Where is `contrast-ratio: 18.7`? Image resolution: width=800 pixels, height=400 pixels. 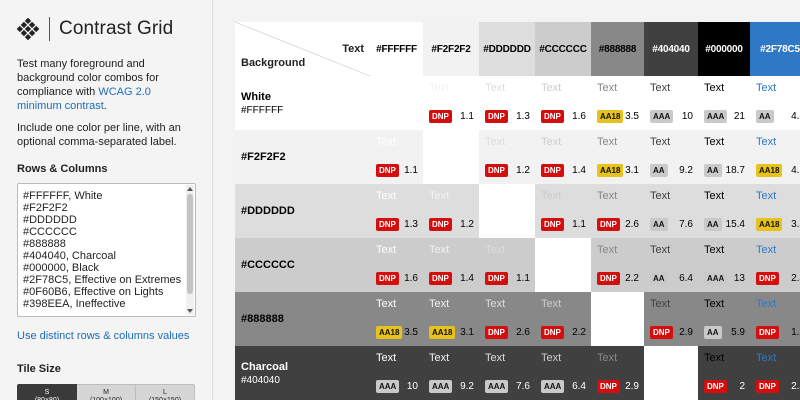
contrast-ratio: 18.7 is located at coordinates (735, 170).